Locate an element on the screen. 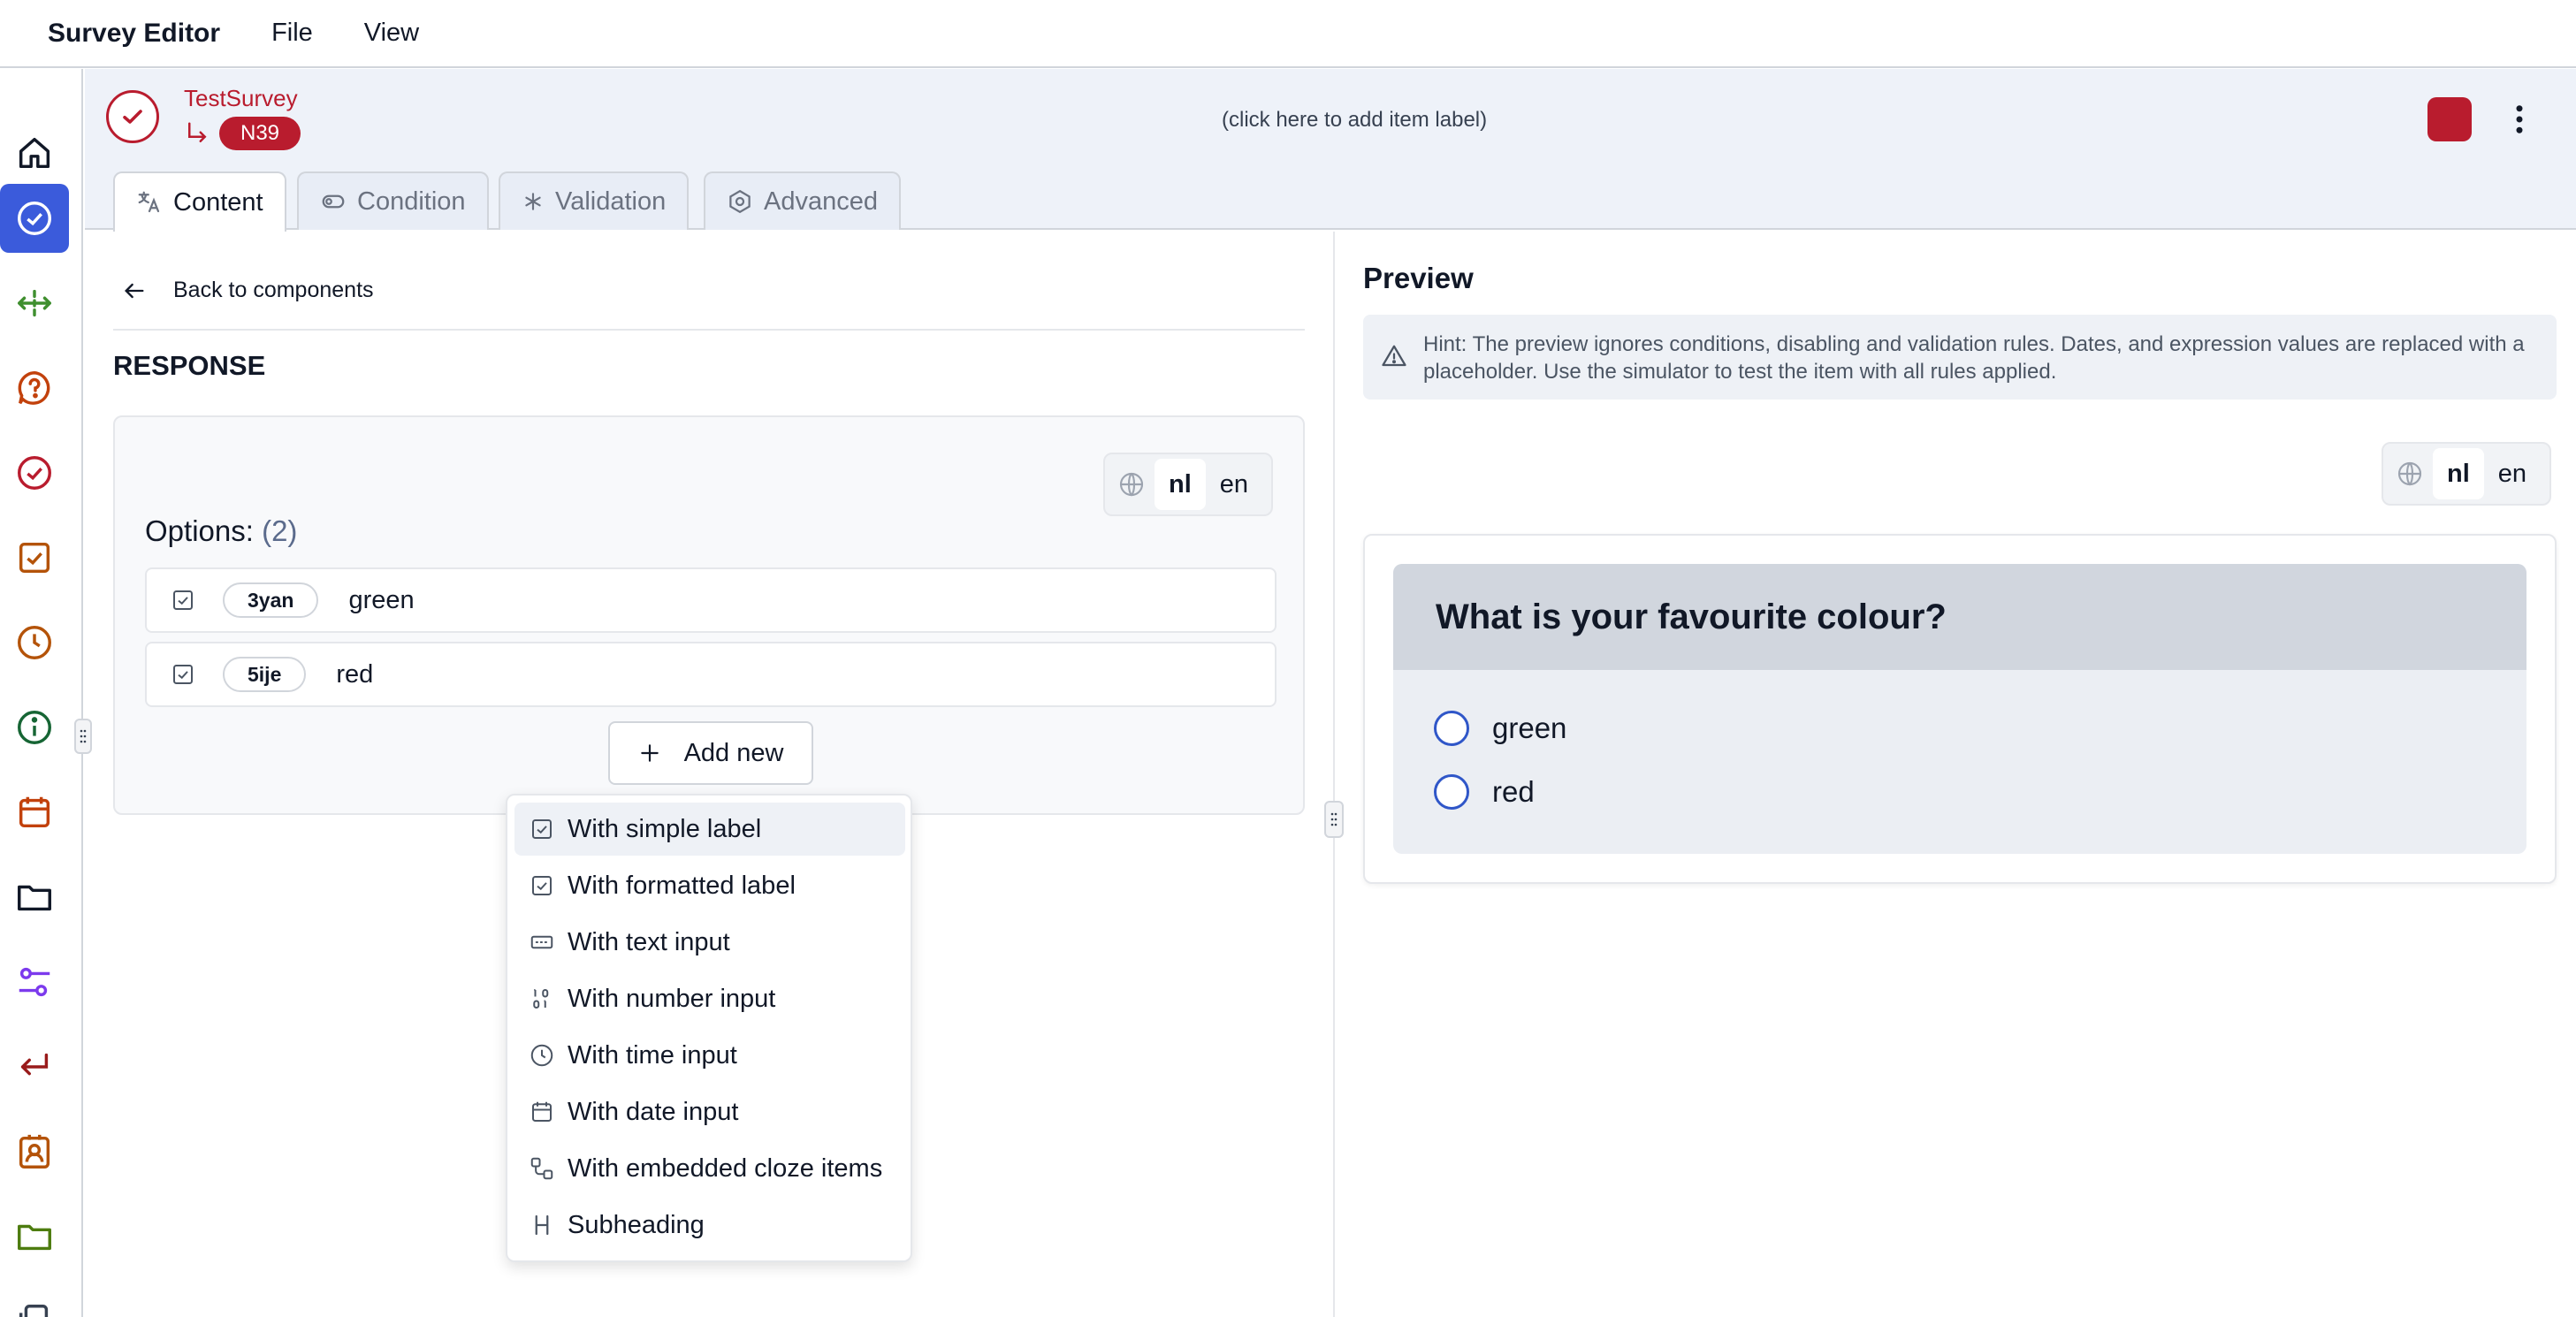 The height and width of the screenshot is (1317, 2576). number-input-icon is located at coordinates (541, 999).